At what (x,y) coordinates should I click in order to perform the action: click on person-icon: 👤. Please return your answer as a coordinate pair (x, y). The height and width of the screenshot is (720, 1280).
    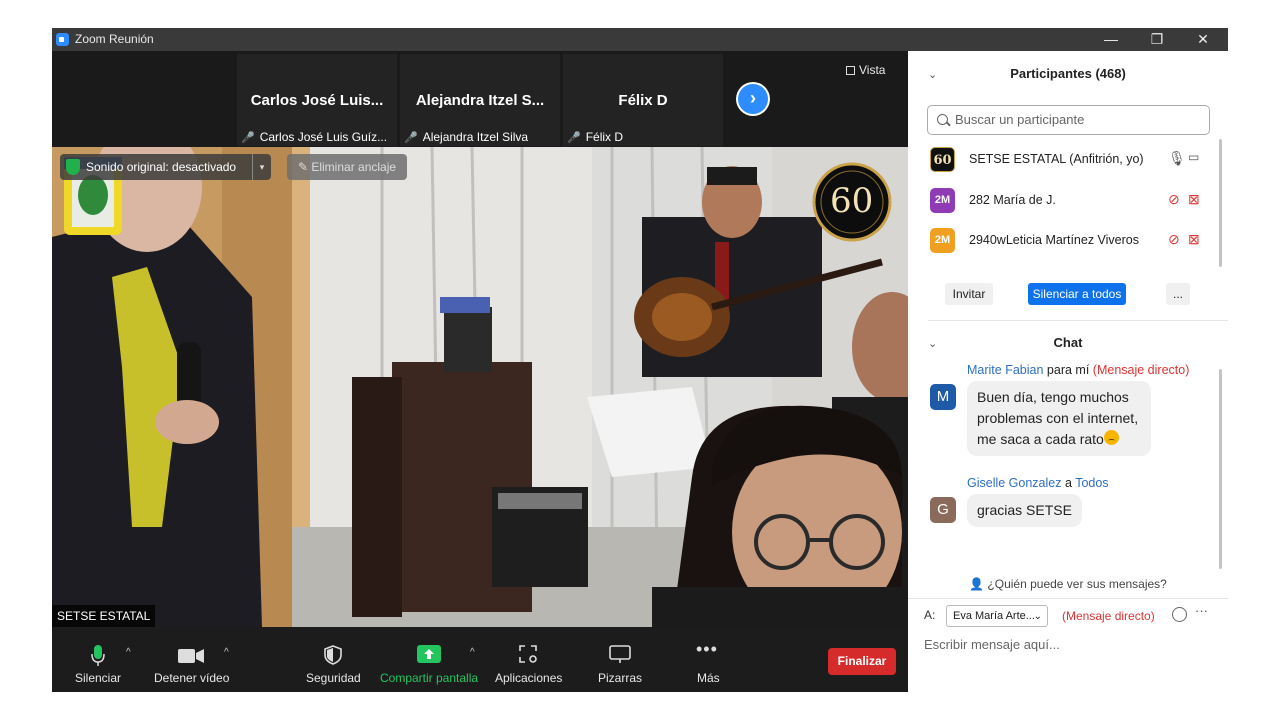
    Looking at the image, I should click on (978, 584).